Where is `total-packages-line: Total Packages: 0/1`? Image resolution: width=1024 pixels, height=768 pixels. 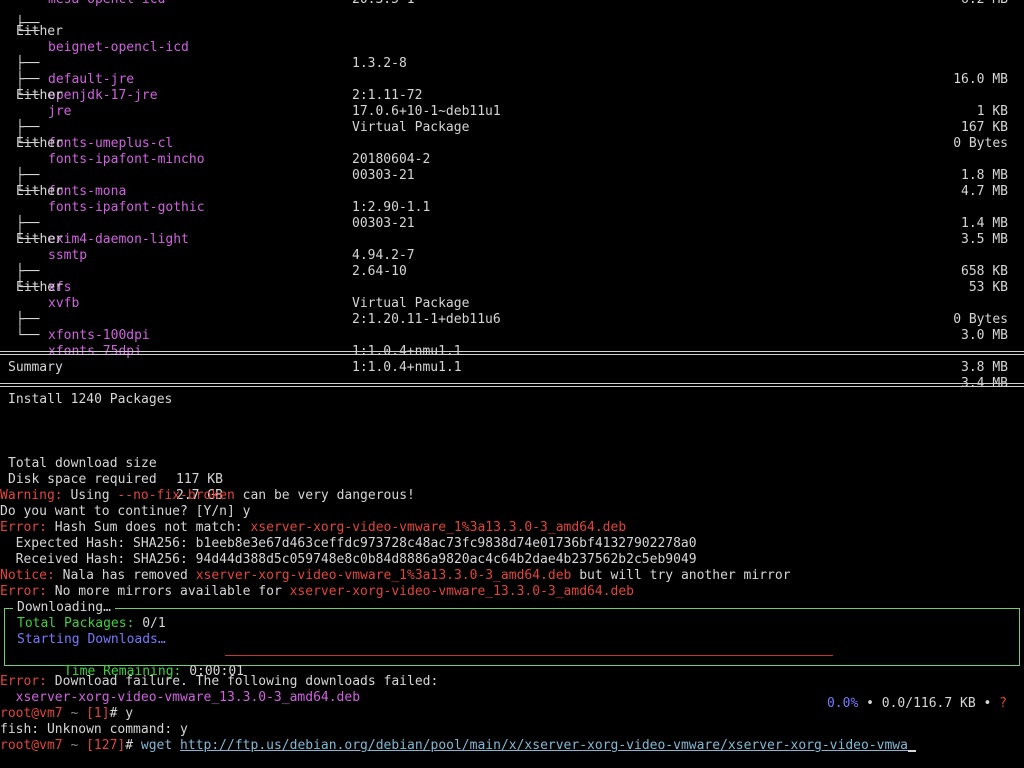 total-packages-line: Total Packages: 0/1 is located at coordinates (91, 624).